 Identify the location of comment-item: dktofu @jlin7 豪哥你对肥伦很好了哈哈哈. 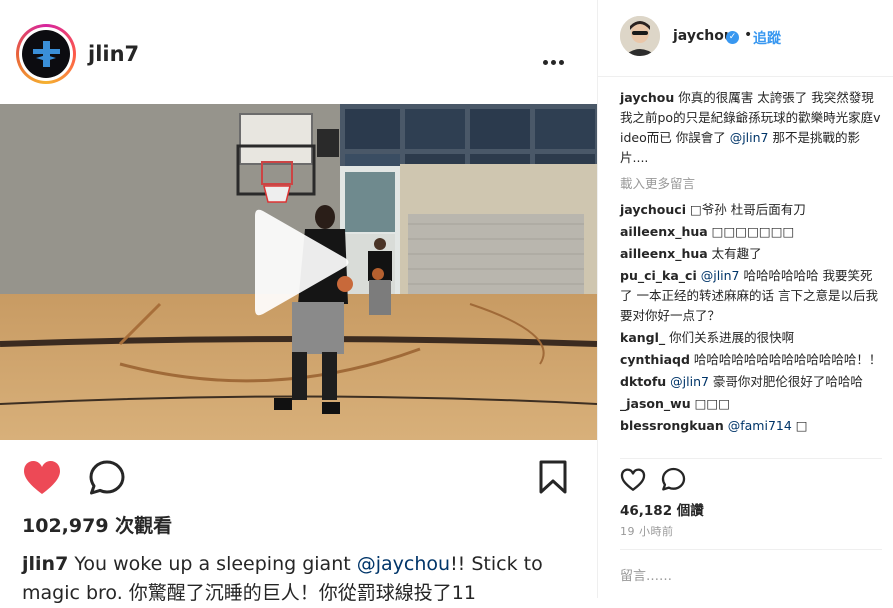
(751, 382).